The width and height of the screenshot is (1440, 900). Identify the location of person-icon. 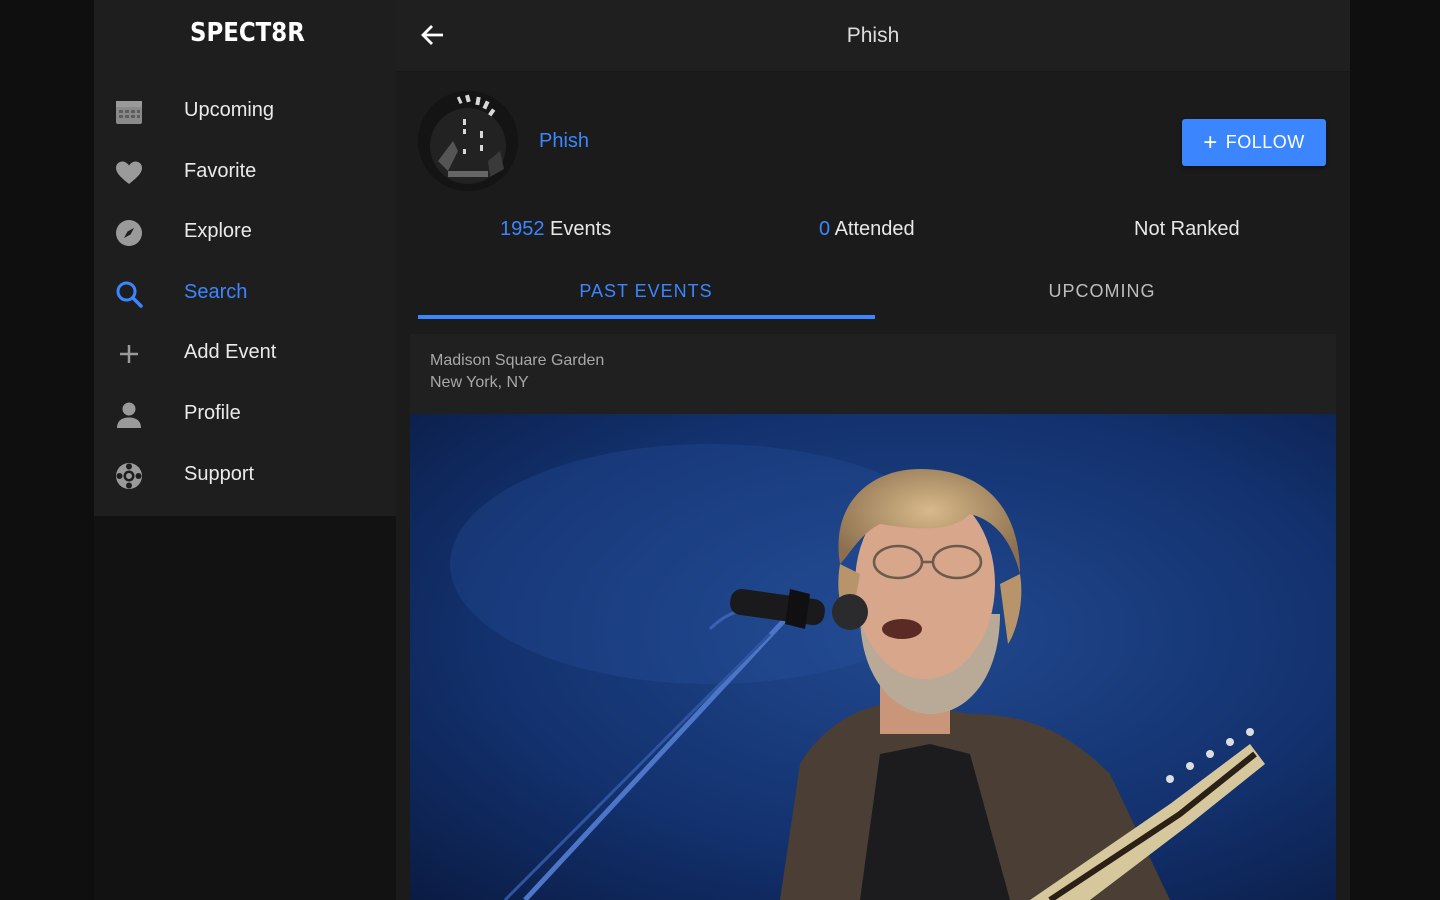
(129, 415).